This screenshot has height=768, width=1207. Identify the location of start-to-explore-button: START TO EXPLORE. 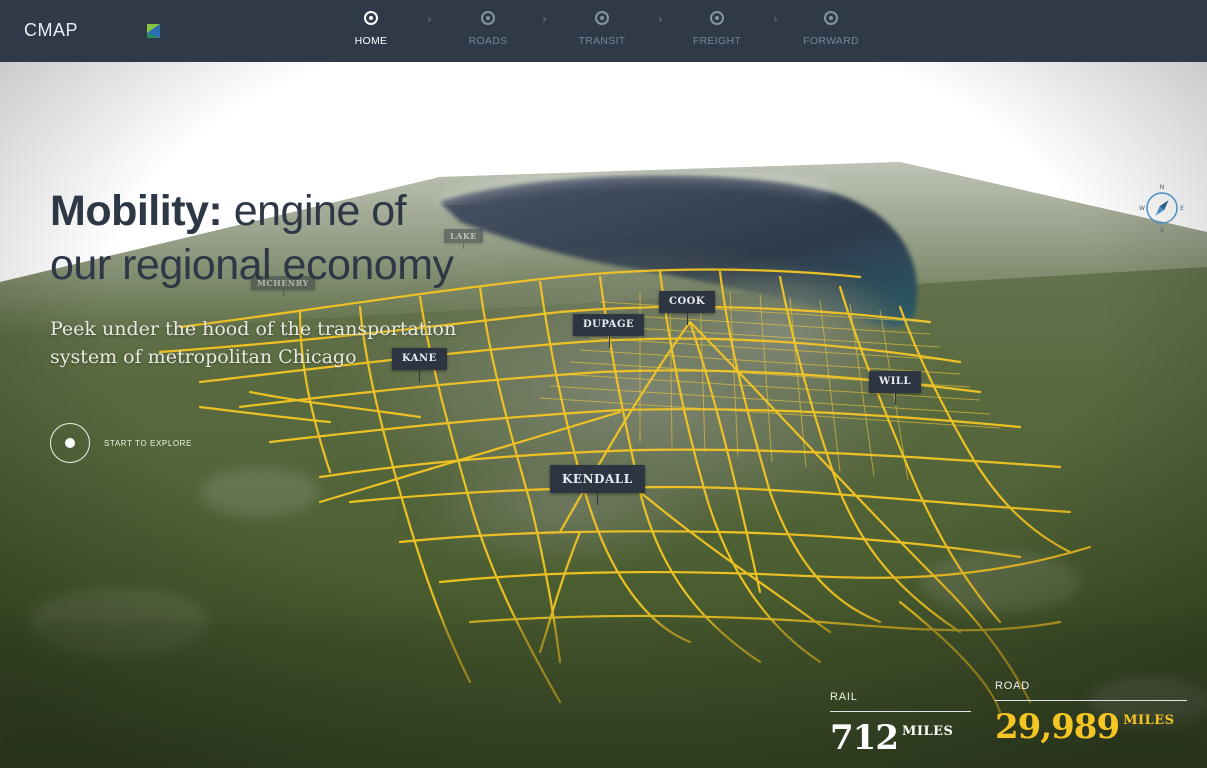
(121, 443).